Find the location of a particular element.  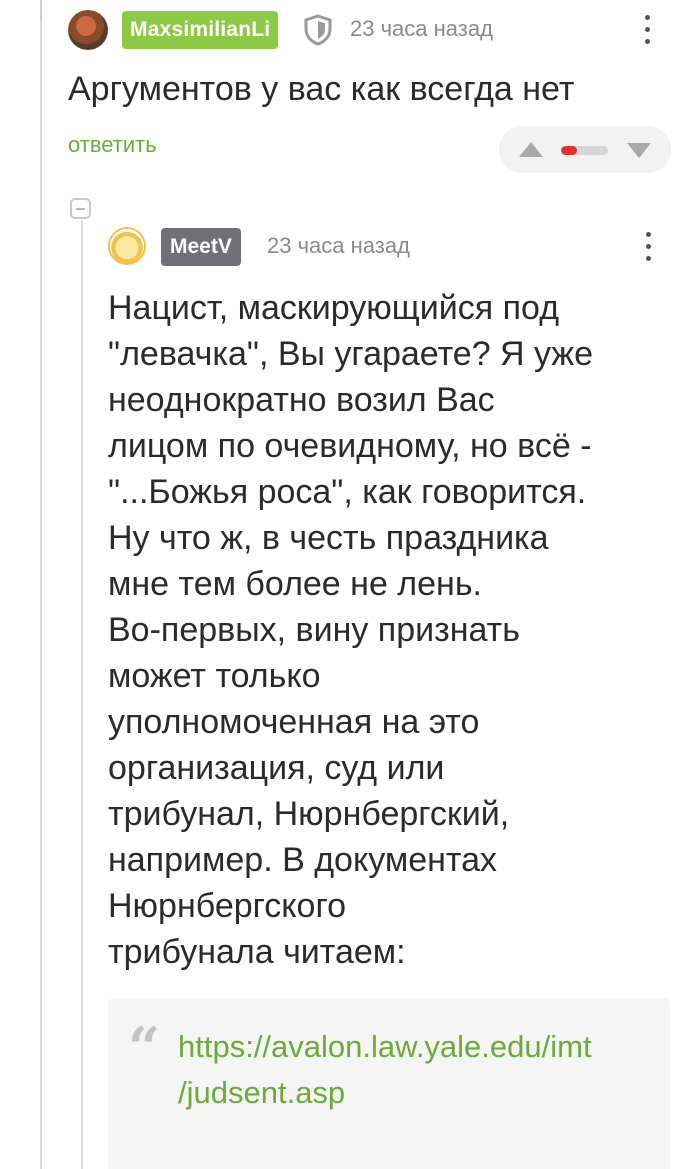

rating-widget is located at coordinates (585, 149).